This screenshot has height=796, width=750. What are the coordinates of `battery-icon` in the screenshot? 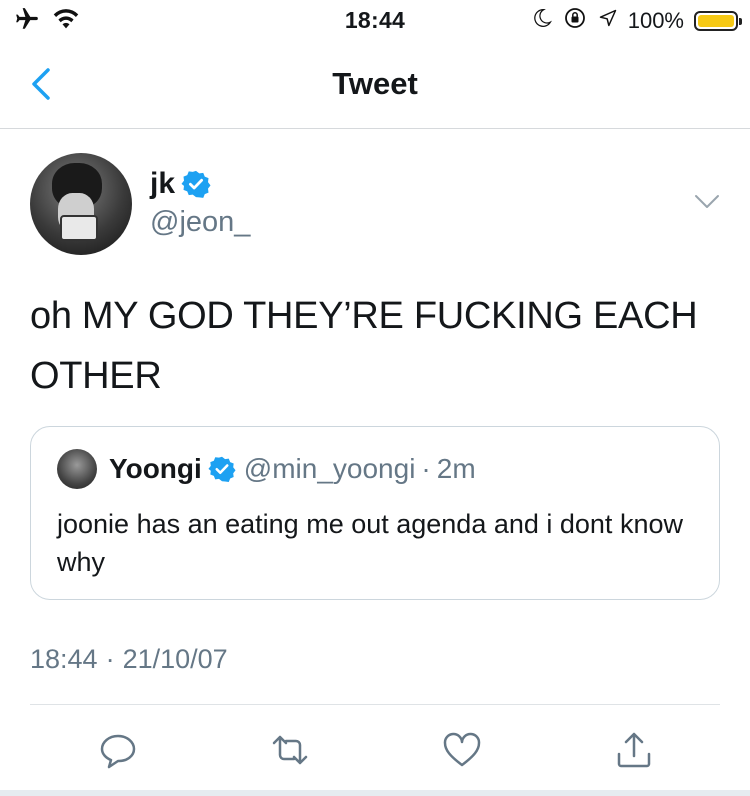 It's located at (718, 20).